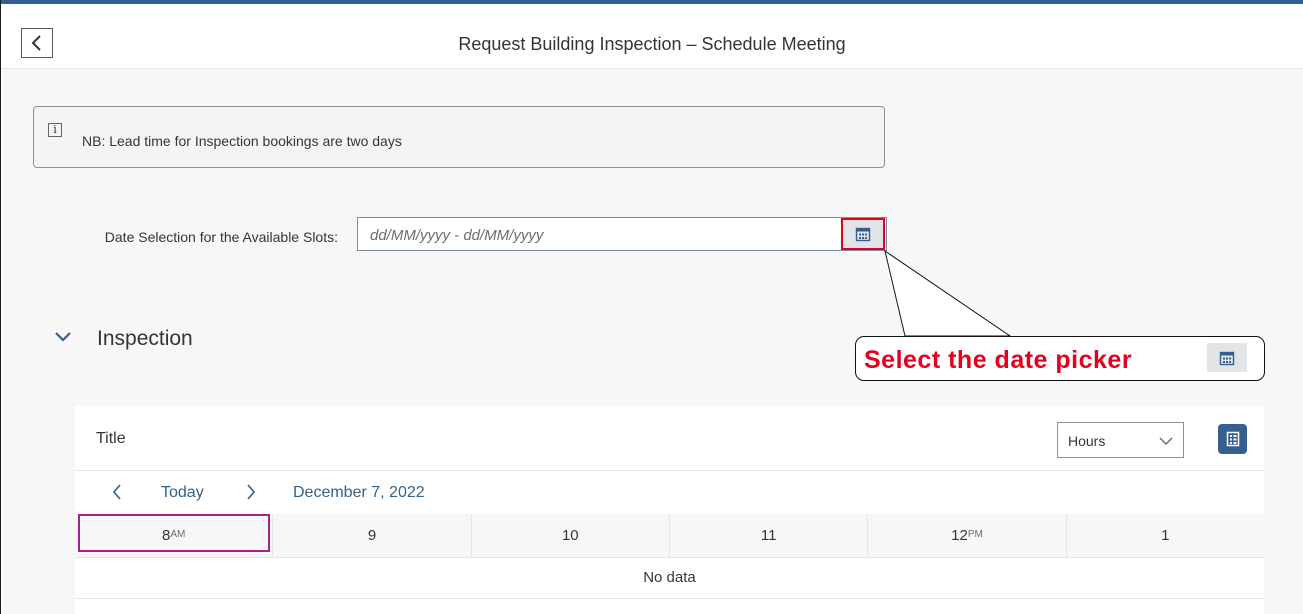 The height and width of the screenshot is (614, 1303). I want to click on calendar-navigation: Today December 7, 2022, so click(669, 492).